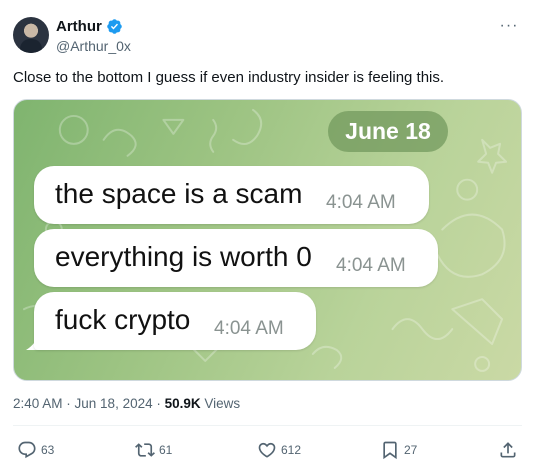 The image size is (534, 471). What do you see at coordinates (31, 35) in the screenshot?
I see `avatar` at bounding box center [31, 35].